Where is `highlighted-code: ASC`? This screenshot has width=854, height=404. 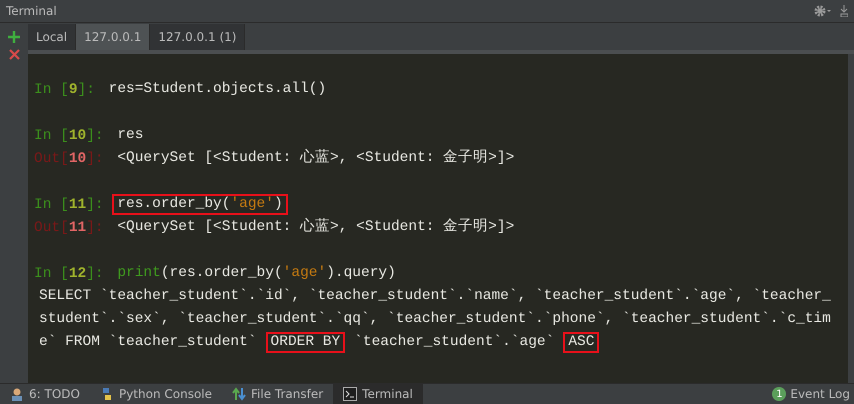
highlighted-code: ASC is located at coordinates (581, 342).